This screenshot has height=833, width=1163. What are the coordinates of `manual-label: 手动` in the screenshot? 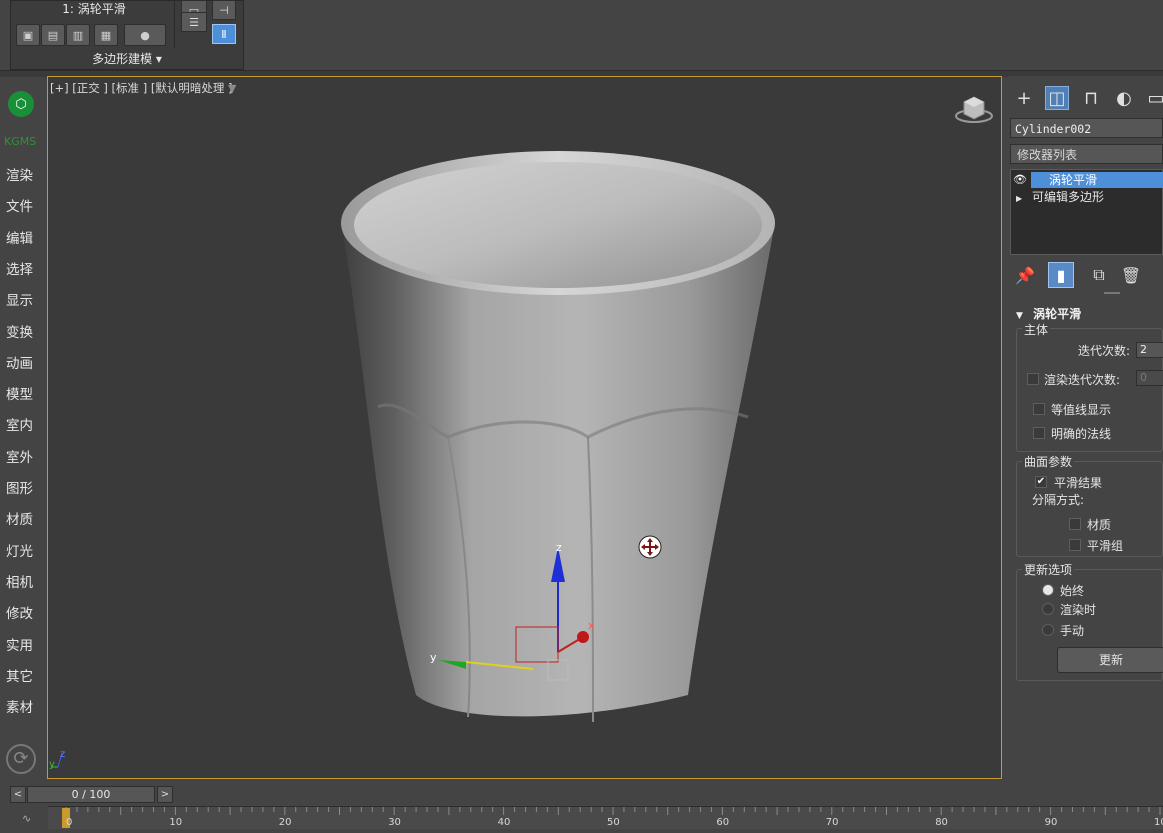 It's located at (1072, 631).